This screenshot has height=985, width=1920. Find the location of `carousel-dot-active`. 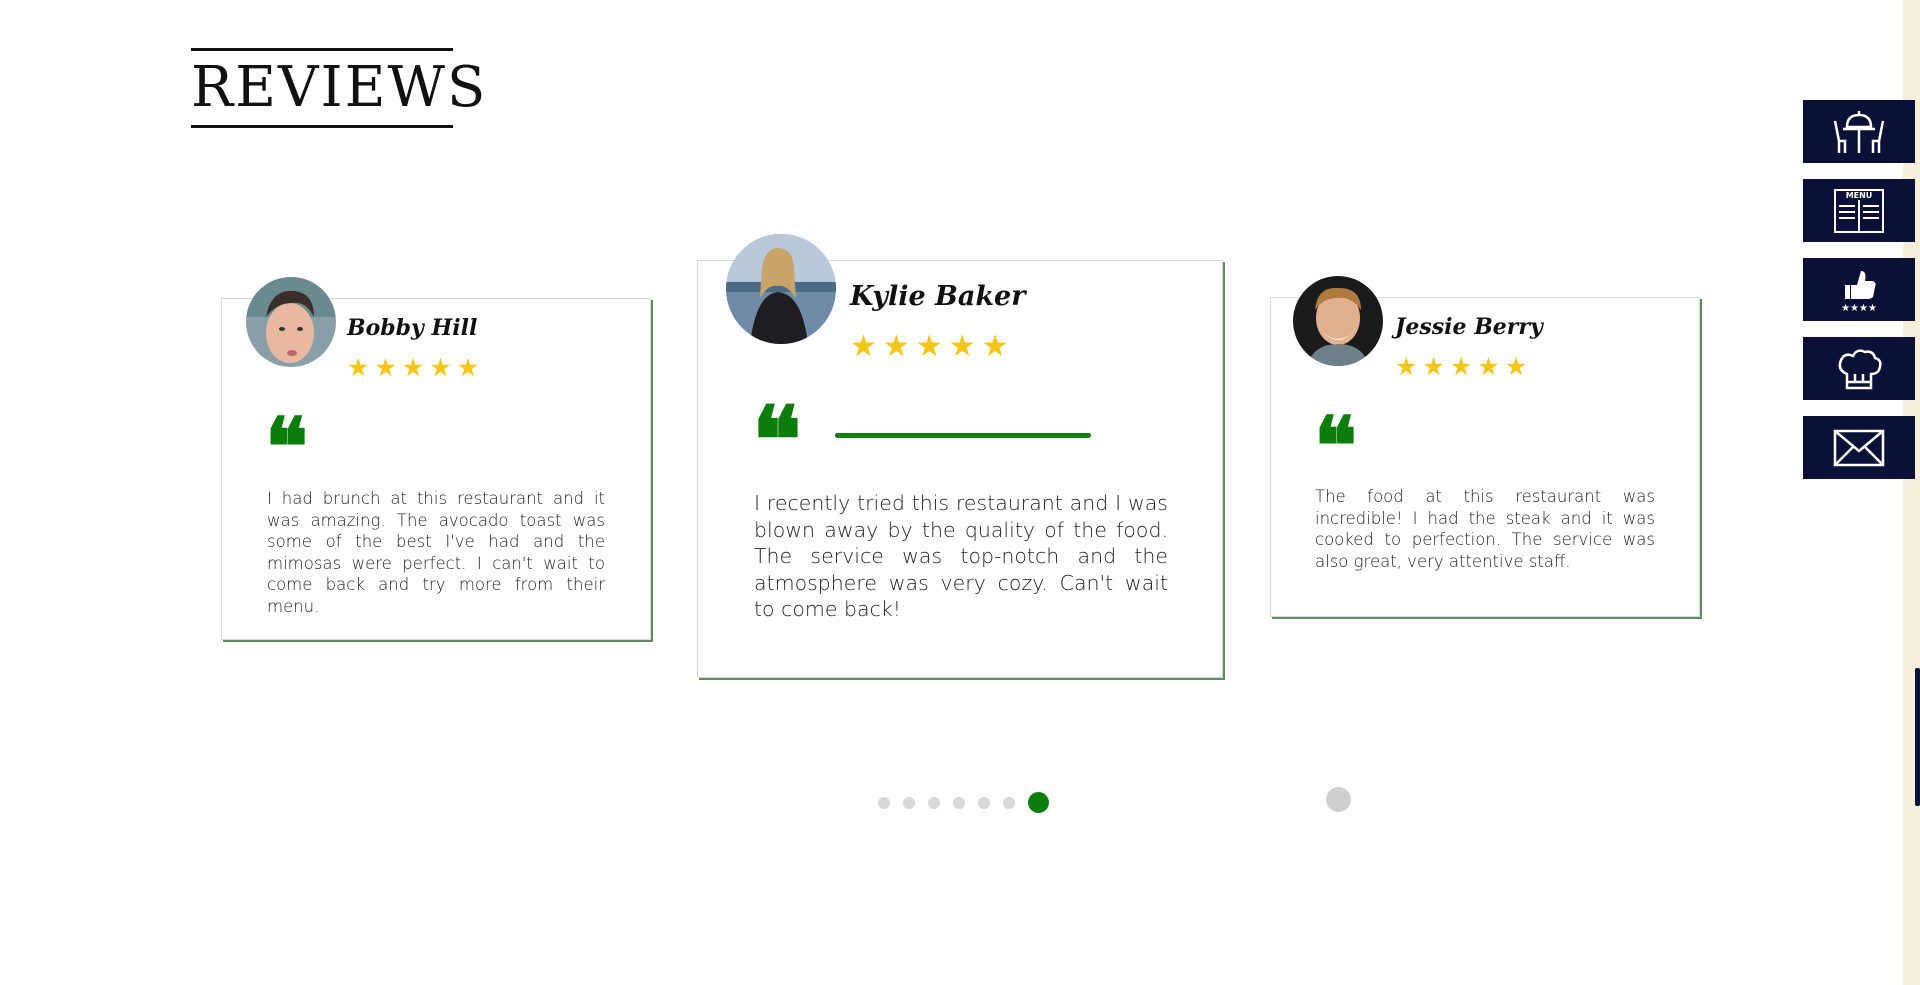

carousel-dot-active is located at coordinates (1038, 802).